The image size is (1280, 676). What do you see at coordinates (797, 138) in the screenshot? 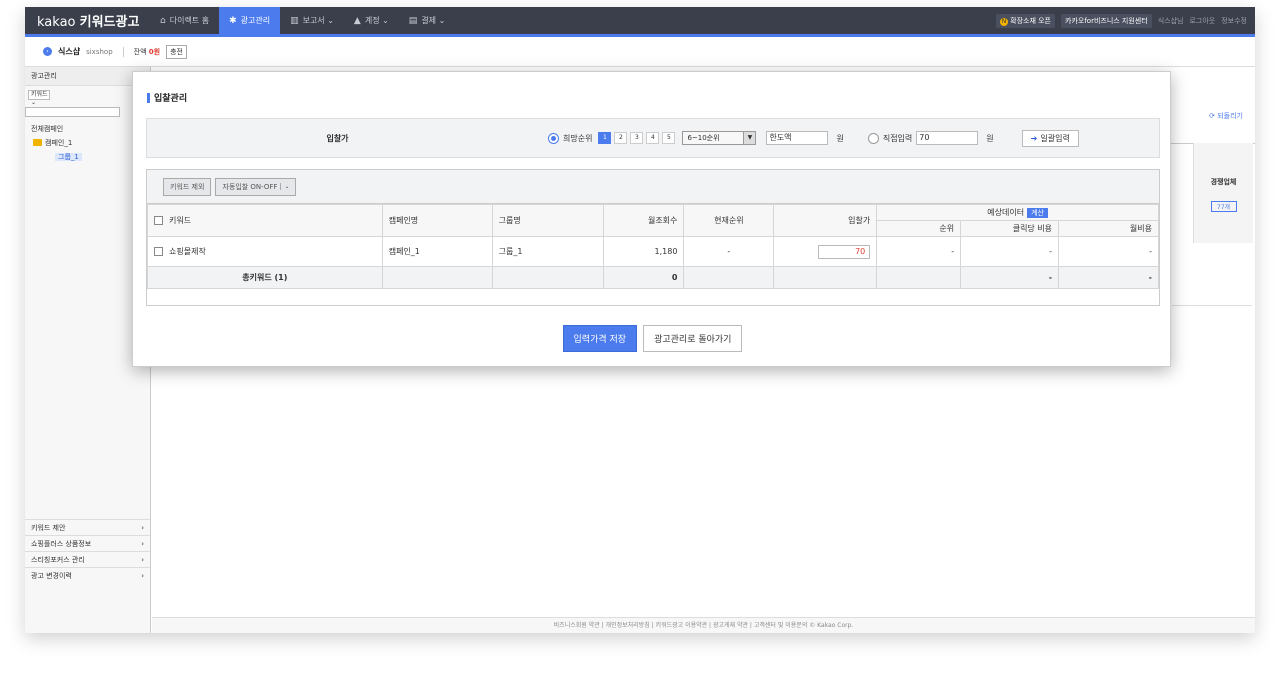
I see `limit-amount-input: 한도액` at bounding box center [797, 138].